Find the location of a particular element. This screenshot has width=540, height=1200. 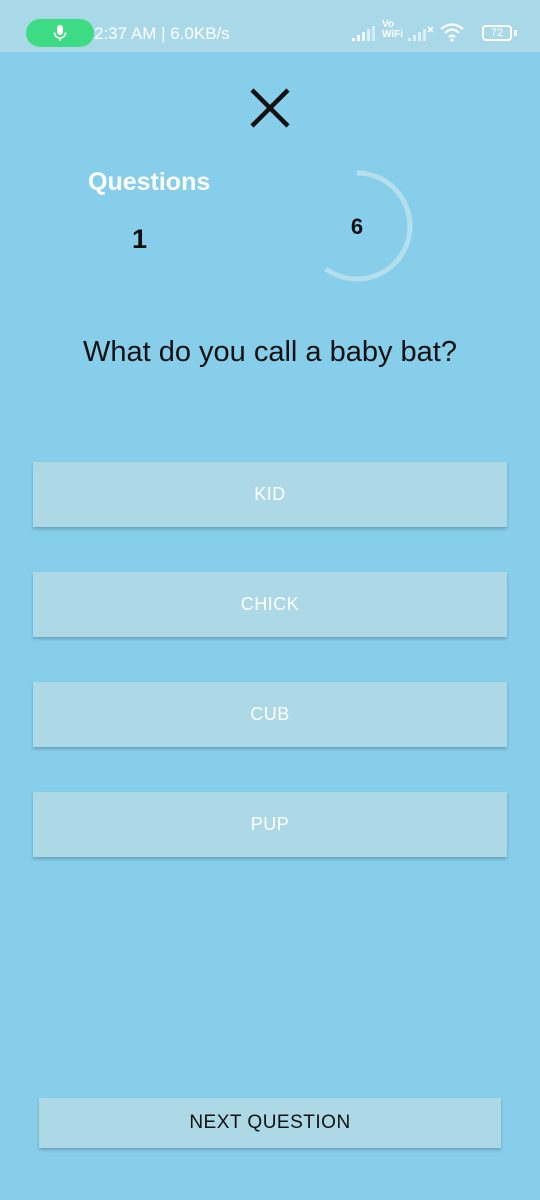

battery-icon: 72 is located at coordinates (497, 33).